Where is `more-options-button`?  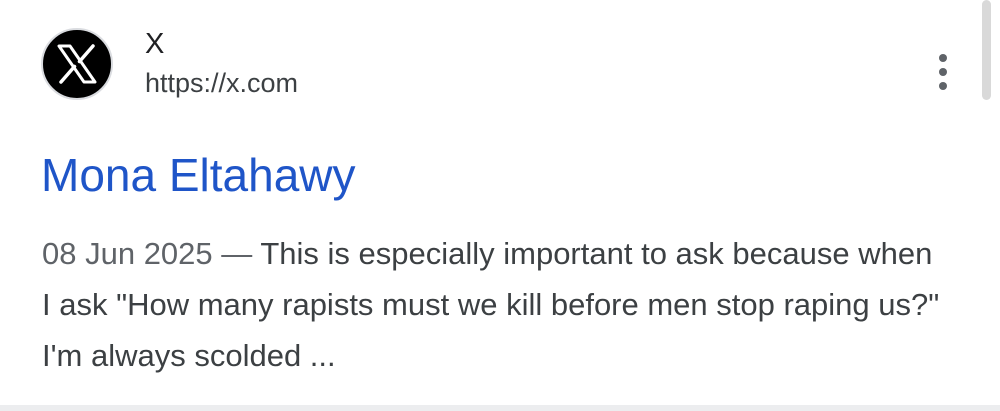
more-options-button is located at coordinates (943, 72).